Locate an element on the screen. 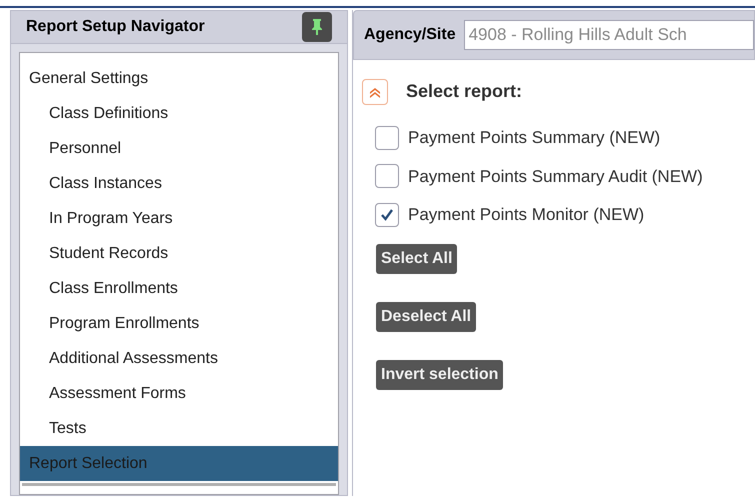  tree-item: Assessment Forms is located at coordinates (179, 393).